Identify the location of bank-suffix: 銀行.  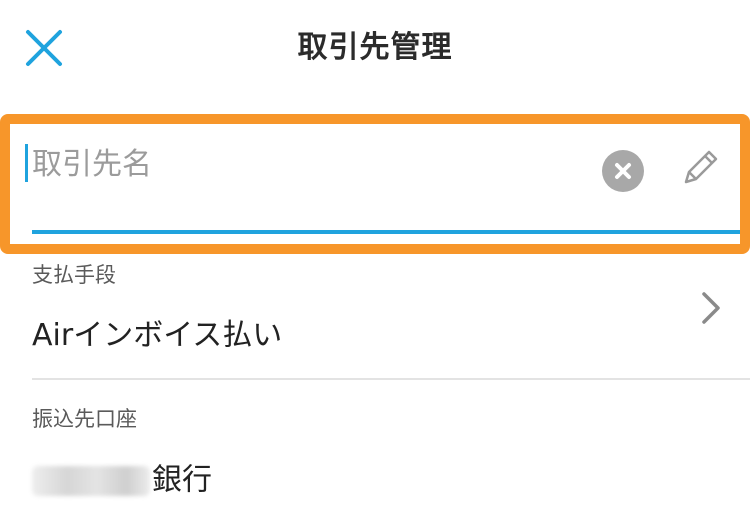
(182, 480).